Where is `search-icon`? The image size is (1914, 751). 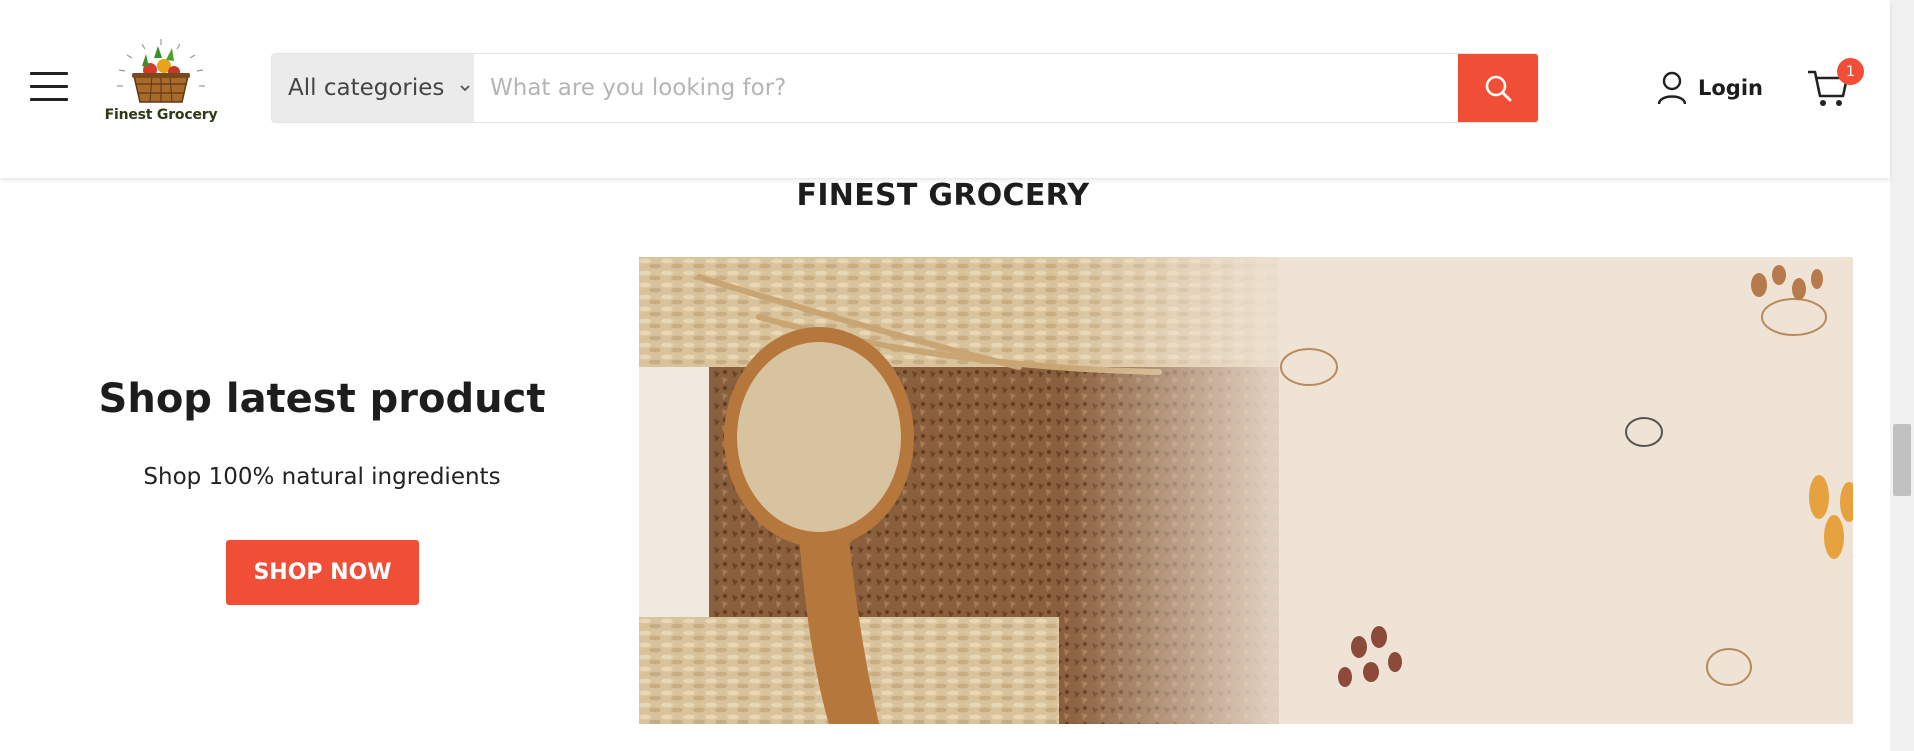
search-icon is located at coordinates (1498, 88).